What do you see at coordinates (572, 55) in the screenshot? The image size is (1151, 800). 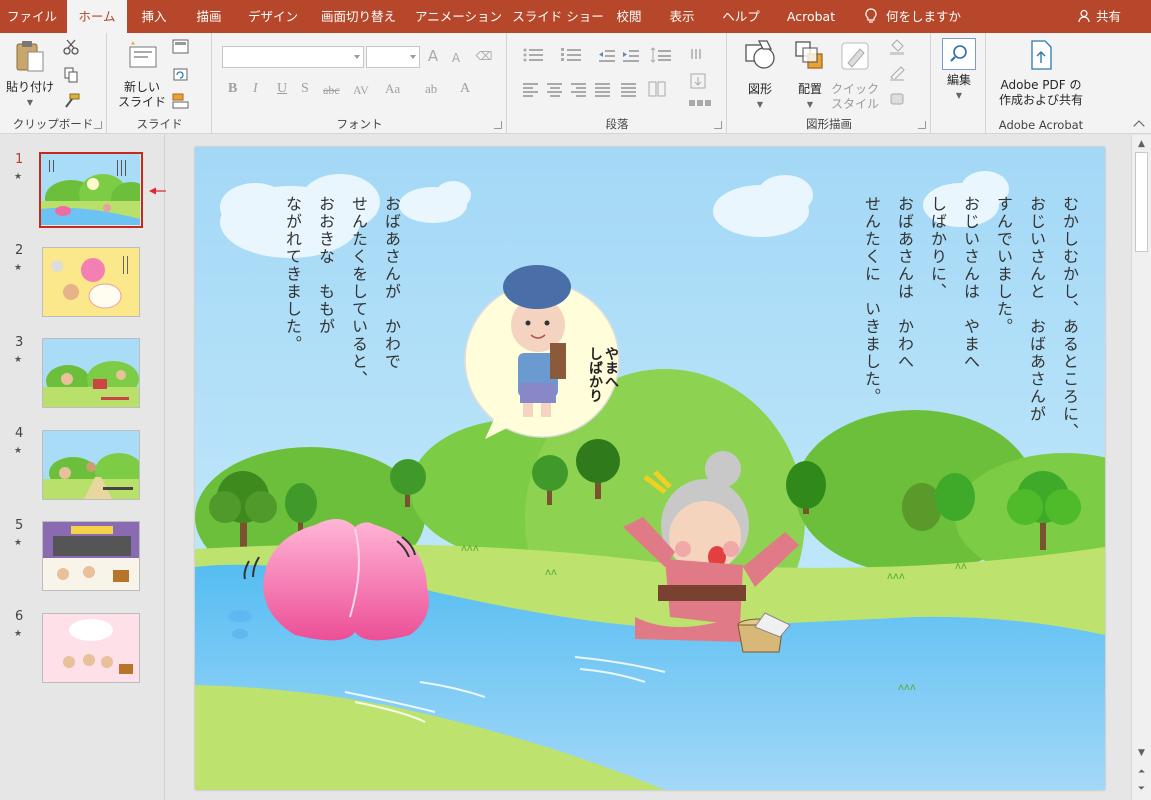 I see `numbering-icon` at bounding box center [572, 55].